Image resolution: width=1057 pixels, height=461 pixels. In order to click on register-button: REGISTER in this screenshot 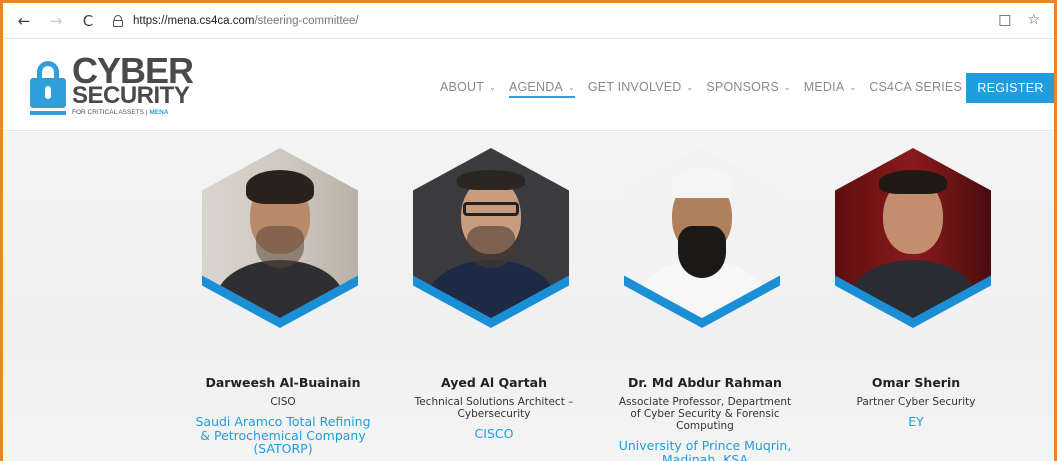, I will do `click(1010, 88)`.